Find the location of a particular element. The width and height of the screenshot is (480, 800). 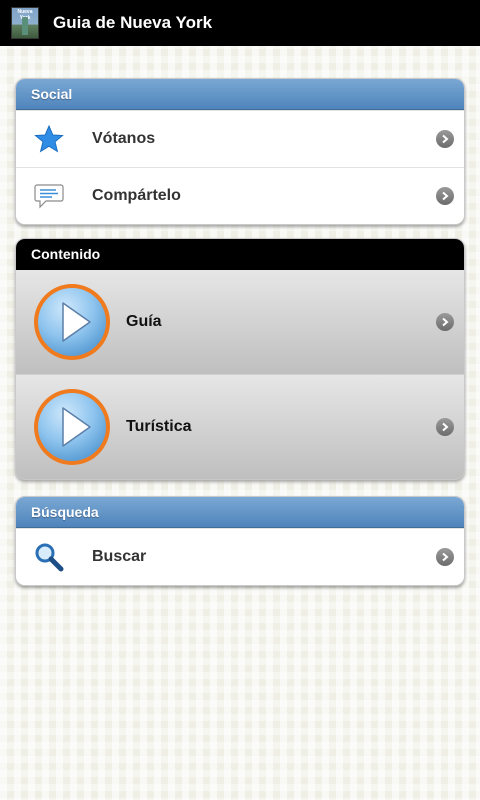

app-title: Guia de Nueva York is located at coordinates (133, 22).